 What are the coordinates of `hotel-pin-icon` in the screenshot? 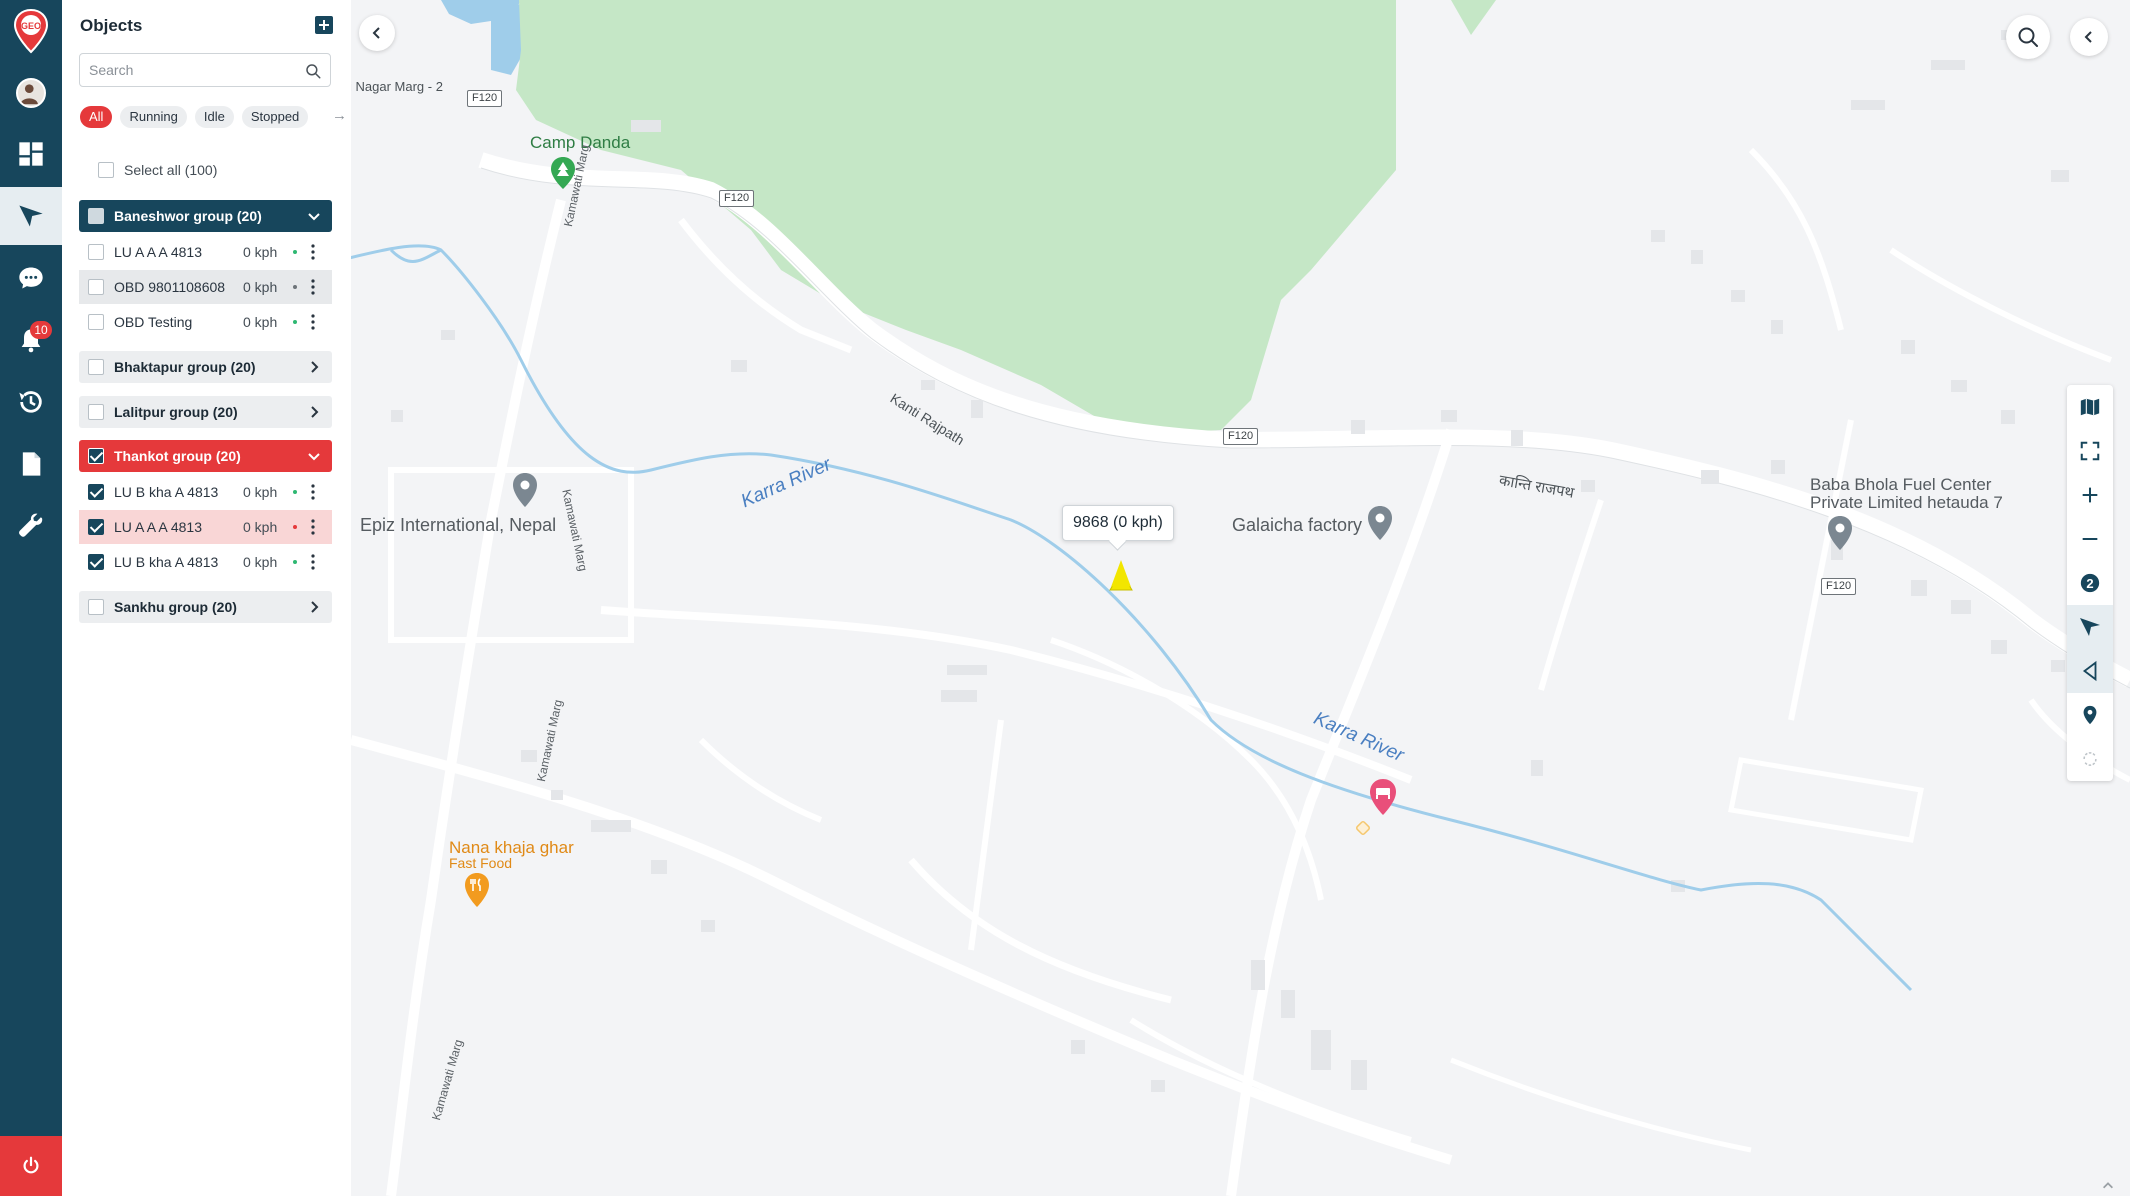 It's located at (1383, 797).